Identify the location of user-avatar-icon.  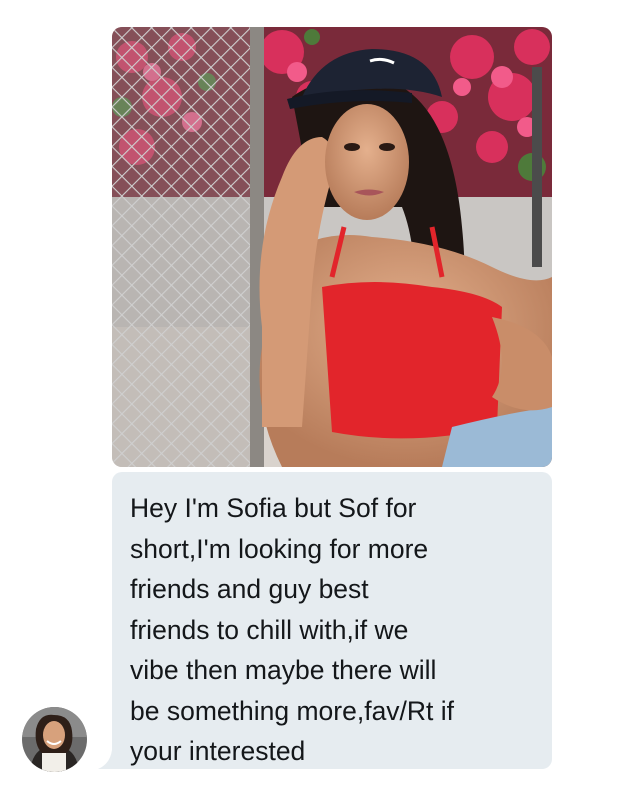
(54, 739).